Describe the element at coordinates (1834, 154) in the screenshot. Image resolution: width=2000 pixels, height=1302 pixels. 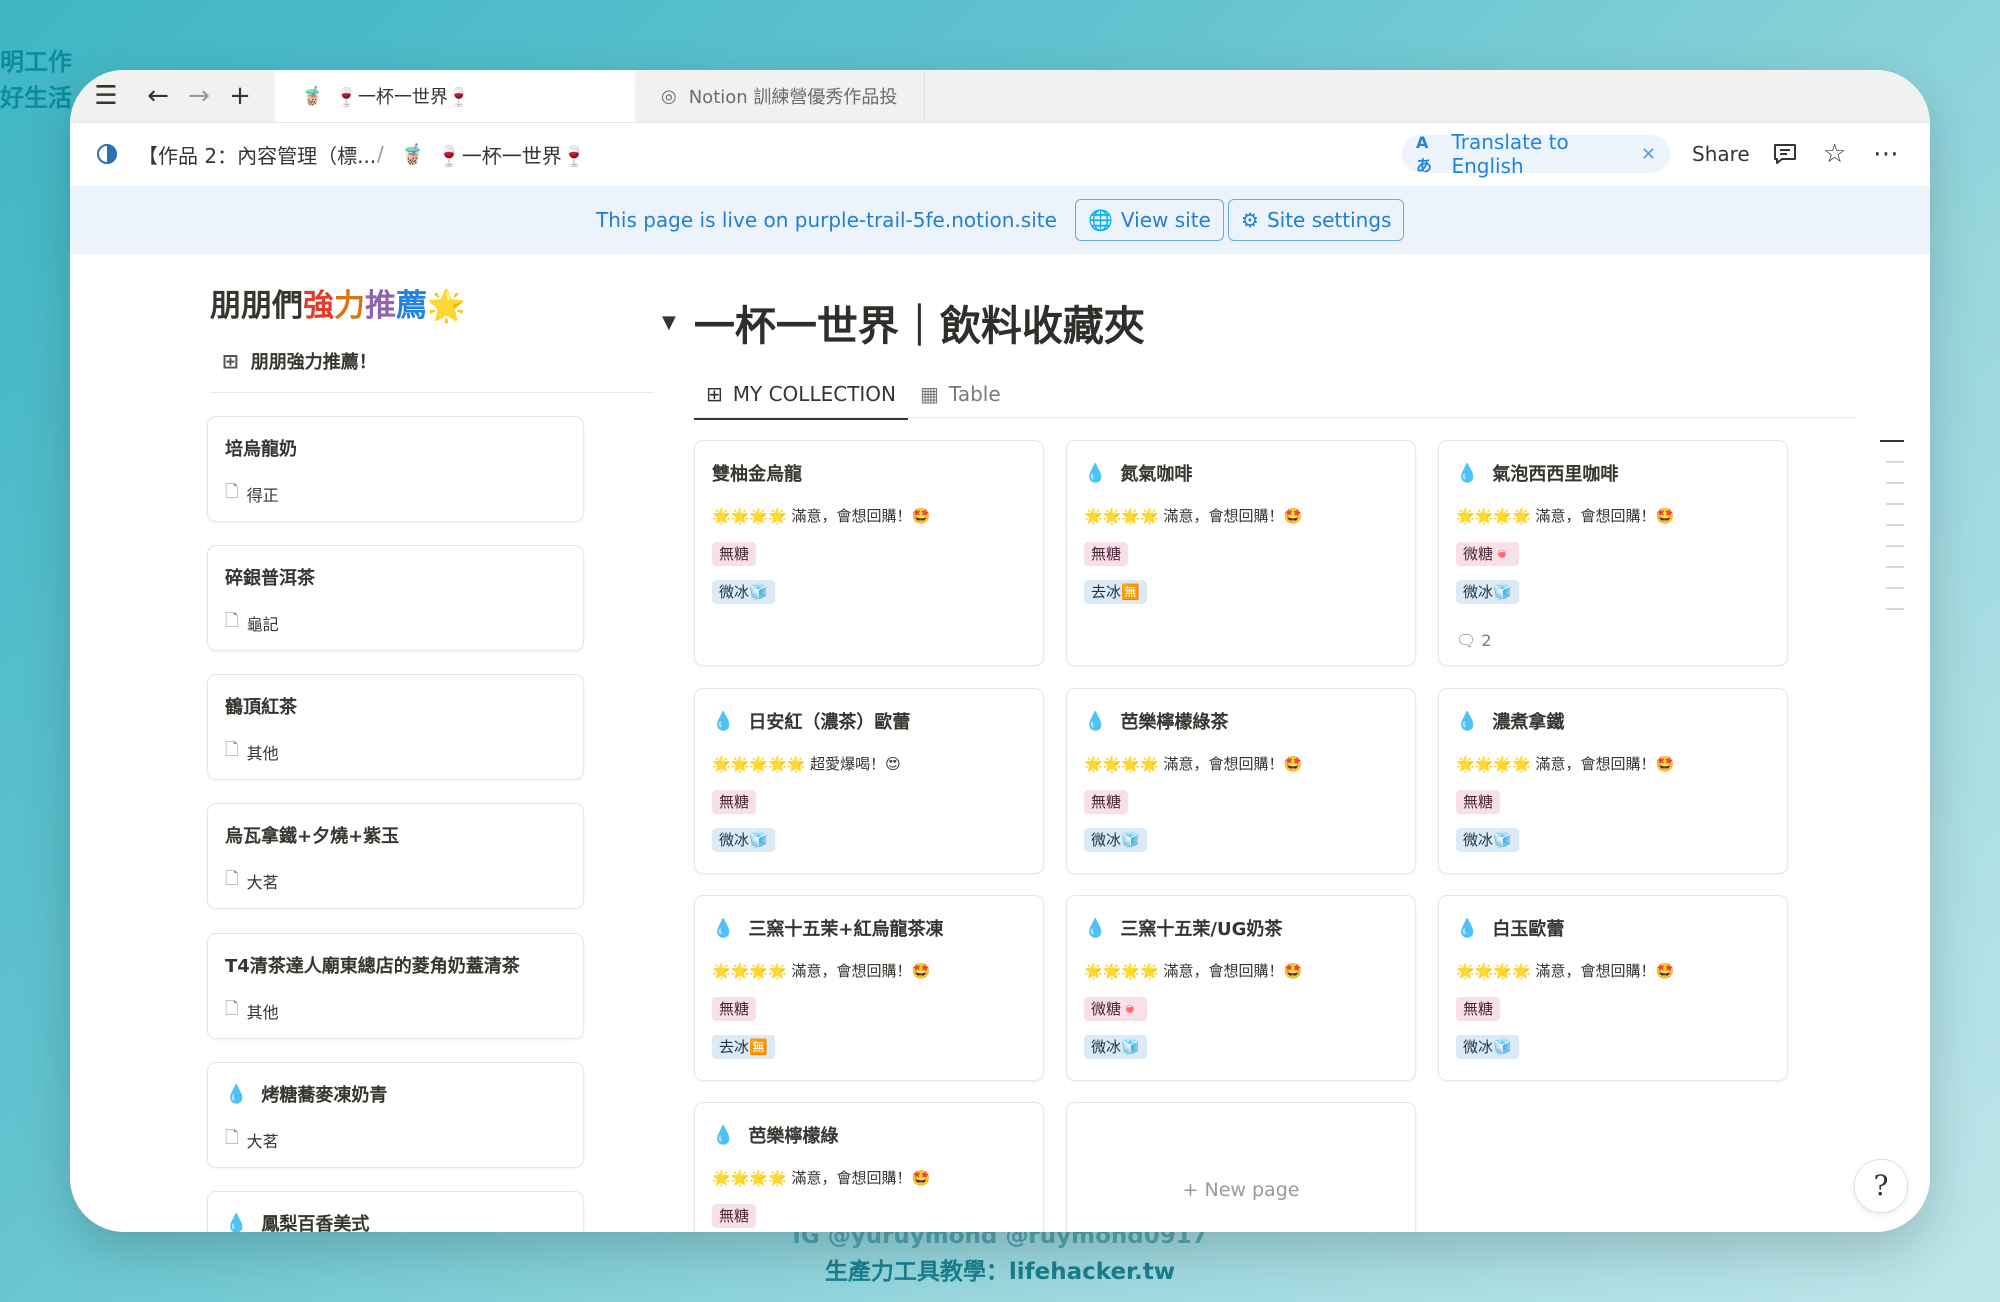
I see `star-icon: ☆` at that location.